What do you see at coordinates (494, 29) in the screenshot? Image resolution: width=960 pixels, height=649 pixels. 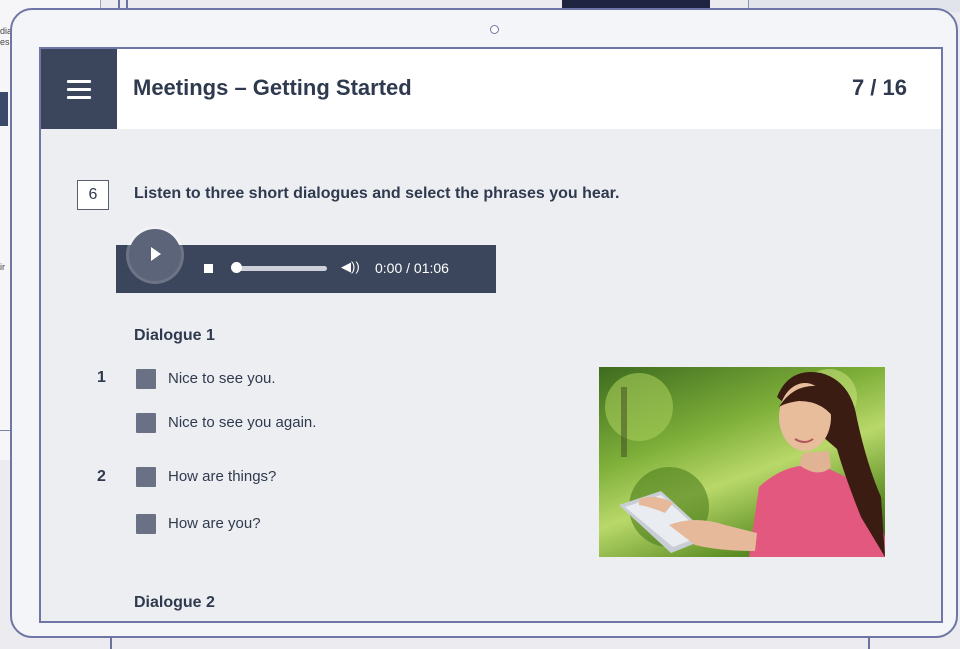 I see `camera-icon` at bounding box center [494, 29].